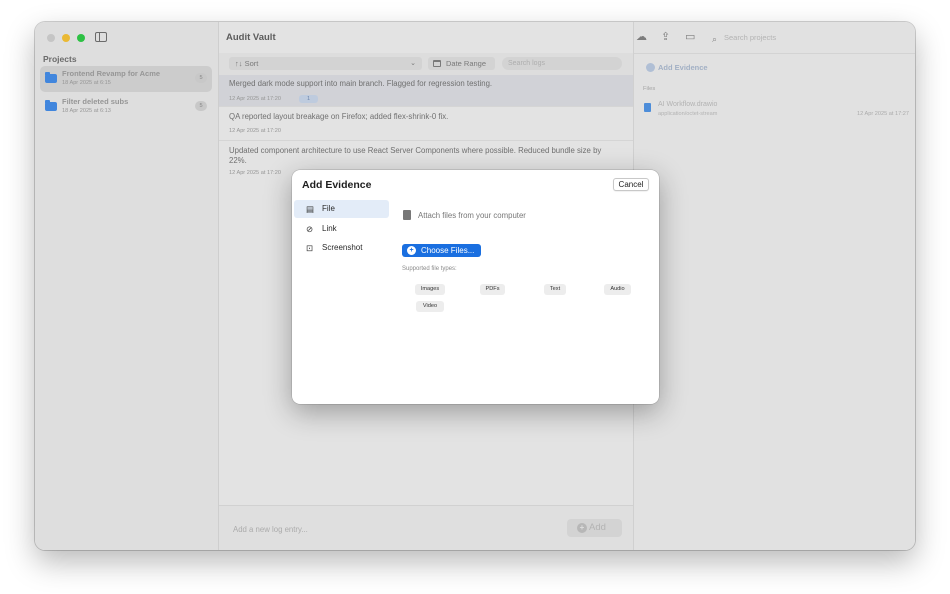 The height and width of the screenshot is (594, 950). What do you see at coordinates (341, 229) in the screenshot?
I see `tab-link: ⊘ Link` at bounding box center [341, 229].